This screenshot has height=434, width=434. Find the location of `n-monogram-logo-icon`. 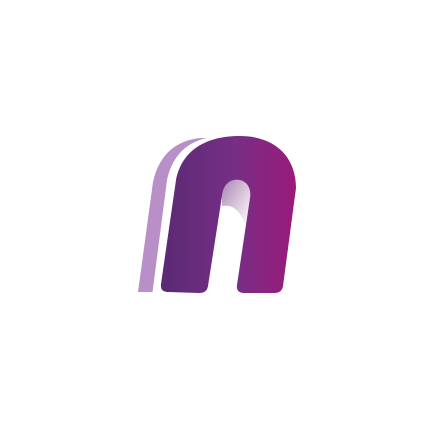

n-monogram-logo-icon is located at coordinates (217, 216).